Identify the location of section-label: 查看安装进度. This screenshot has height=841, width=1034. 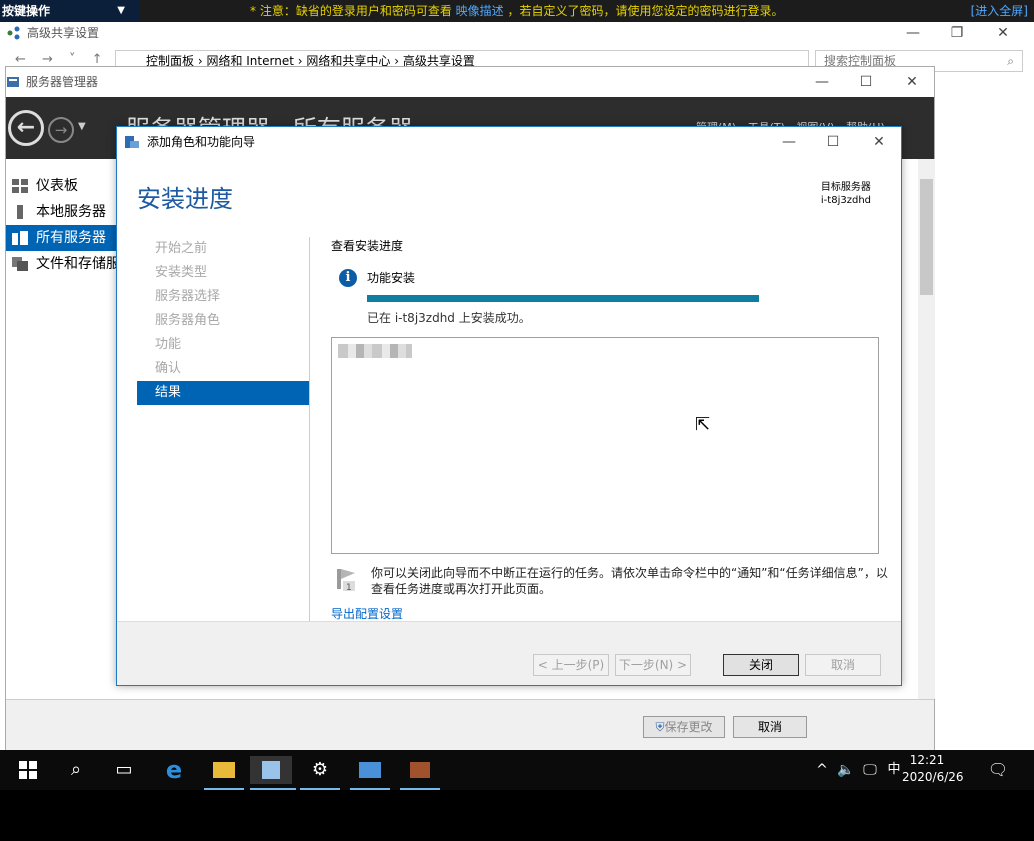
(367, 246).